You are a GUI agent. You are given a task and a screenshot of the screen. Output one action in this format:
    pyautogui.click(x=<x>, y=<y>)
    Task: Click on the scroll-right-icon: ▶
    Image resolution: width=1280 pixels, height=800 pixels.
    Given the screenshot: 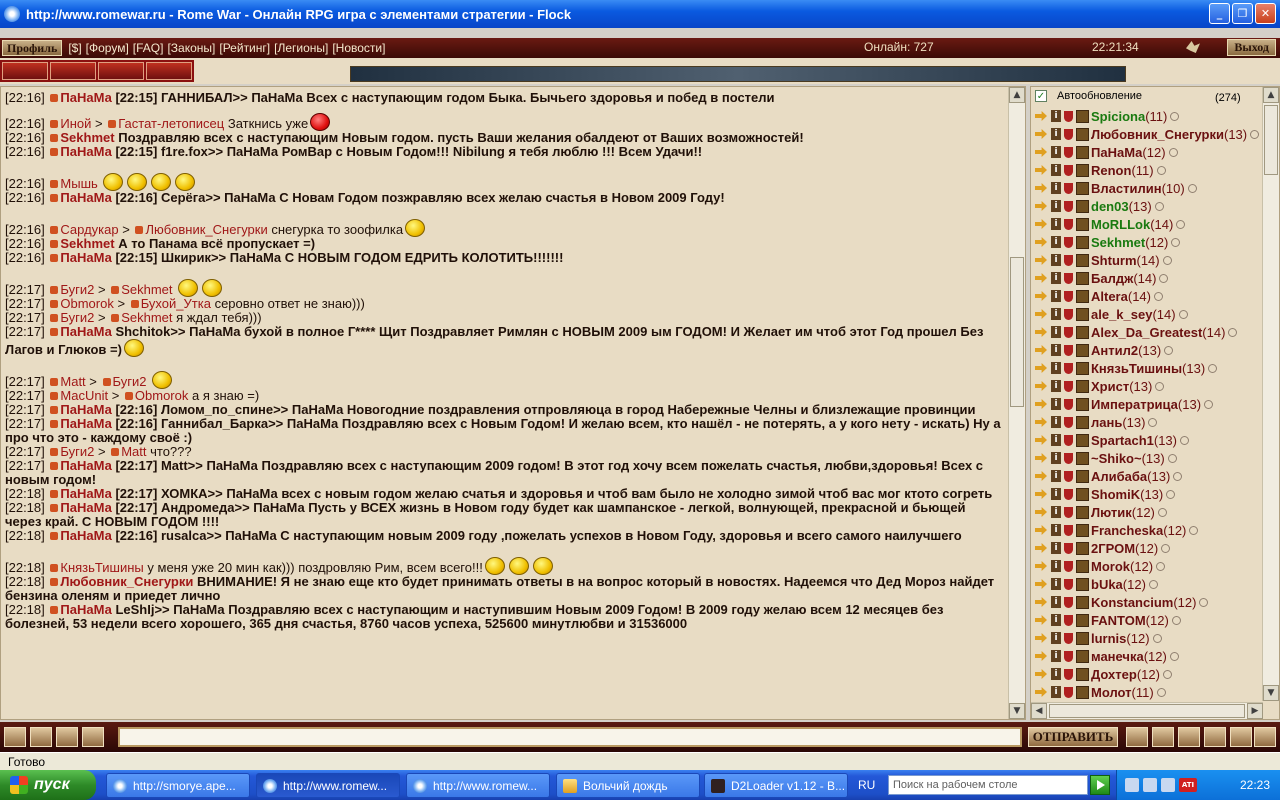 What is the action you would take?
    pyautogui.click(x=1255, y=711)
    